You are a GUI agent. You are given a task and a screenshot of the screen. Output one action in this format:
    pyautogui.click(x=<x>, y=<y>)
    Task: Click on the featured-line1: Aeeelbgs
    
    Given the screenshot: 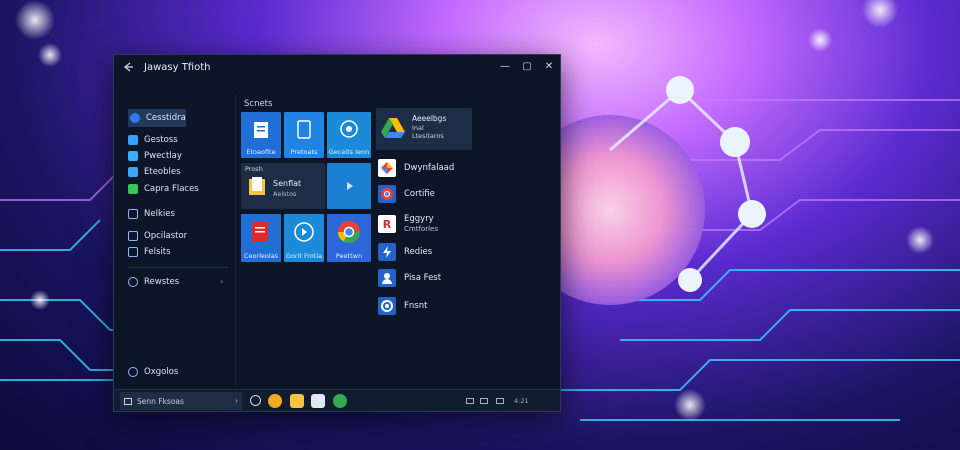 What is the action you would take?
    pyautogui.click(x=429, y=118)
    